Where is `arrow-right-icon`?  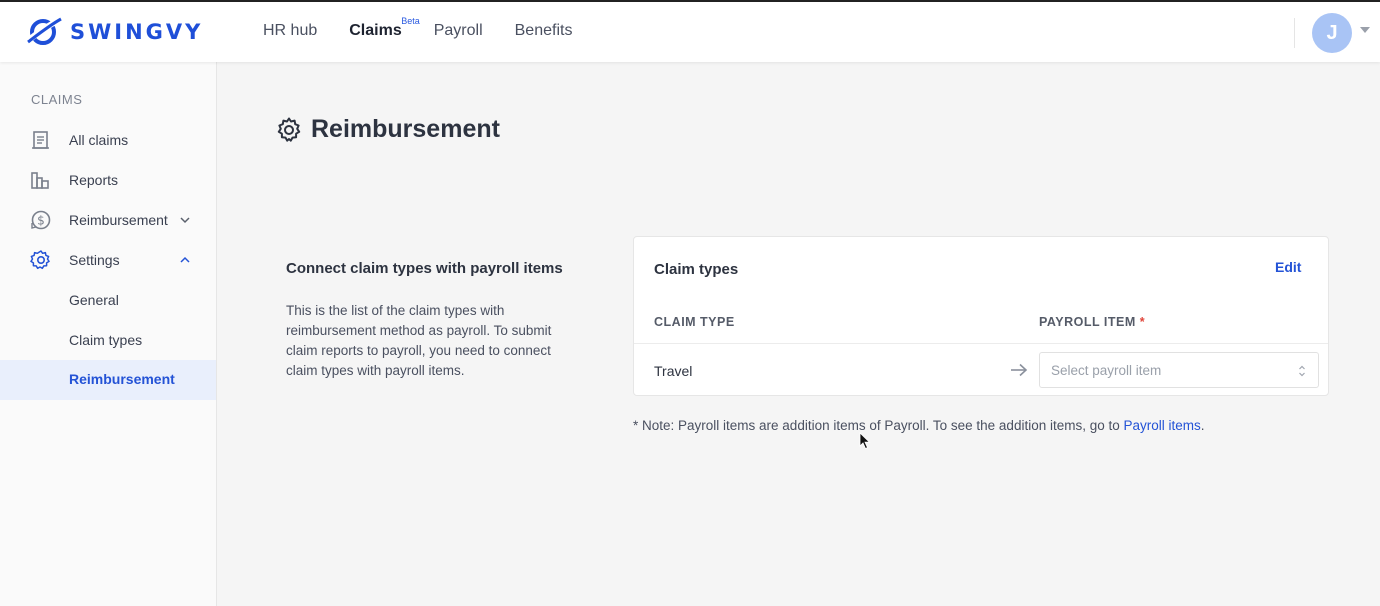
arrow-right-icon is located at coordinates (1019, 370).